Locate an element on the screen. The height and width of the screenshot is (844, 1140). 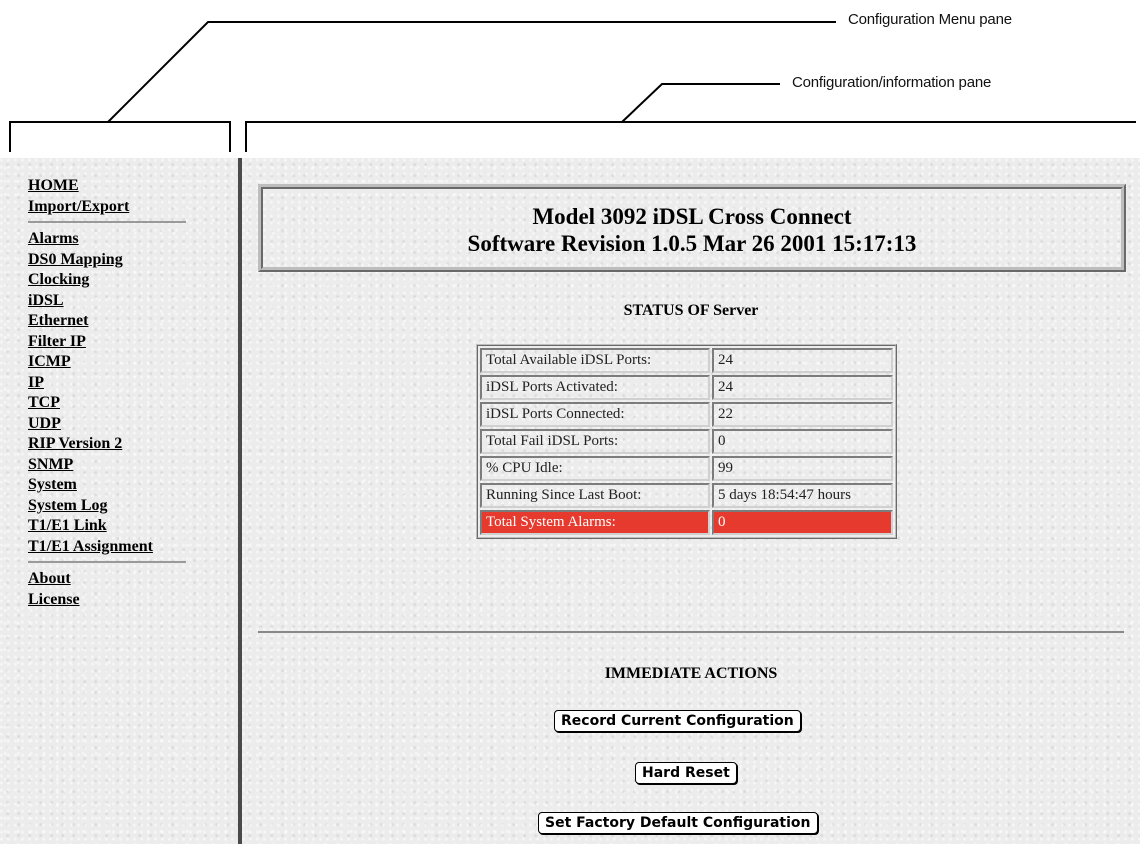
table-row: Total Available iDSL Ports: 24 is located at coordinates (686, 360).